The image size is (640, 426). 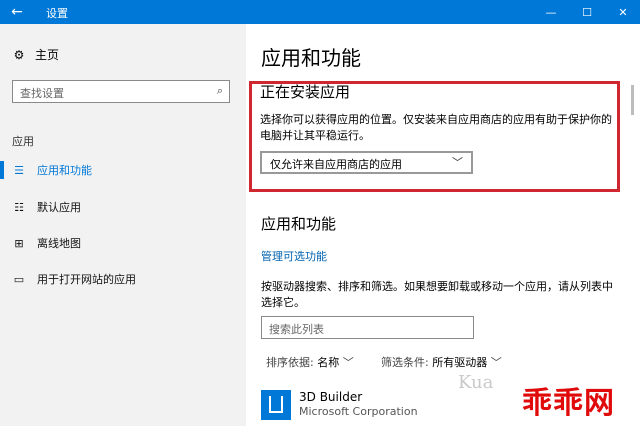 I want to click on filter-dropdown: 筛选条件: 所有驱动器 ﹀, so click(x=441, y=362).